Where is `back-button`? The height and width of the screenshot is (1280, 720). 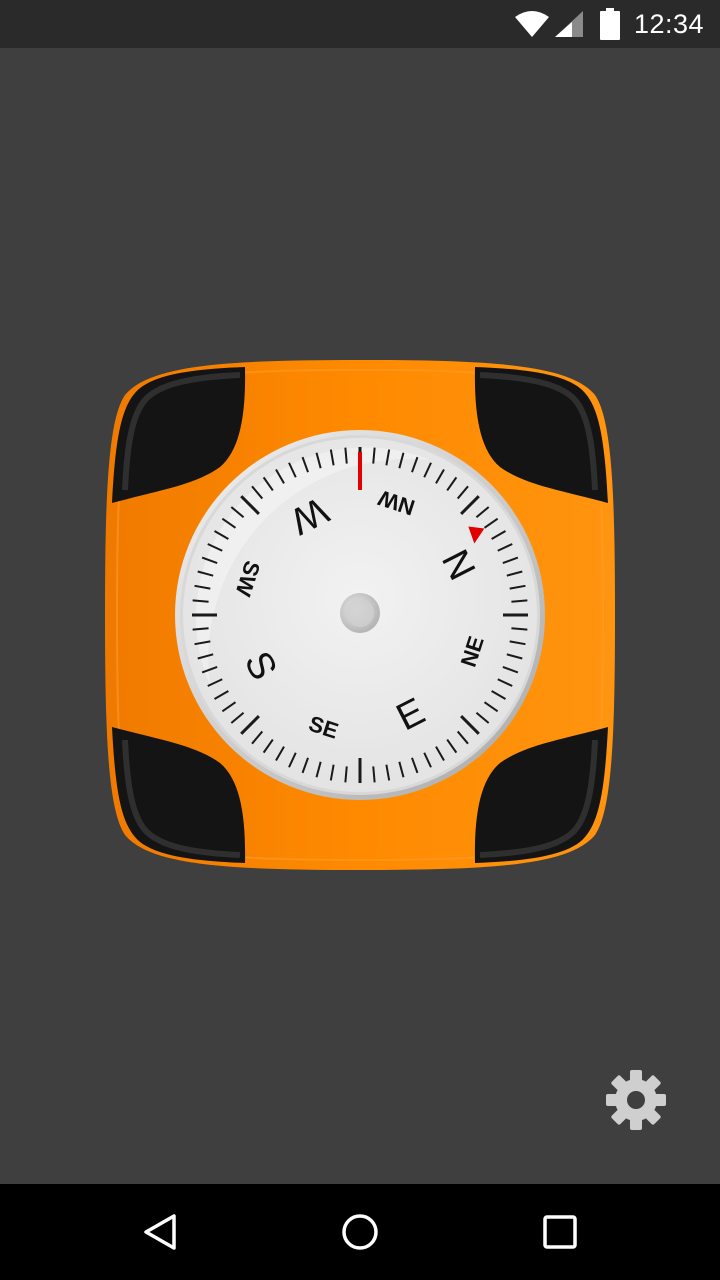 back-button is located at coordinates (160, 1232).